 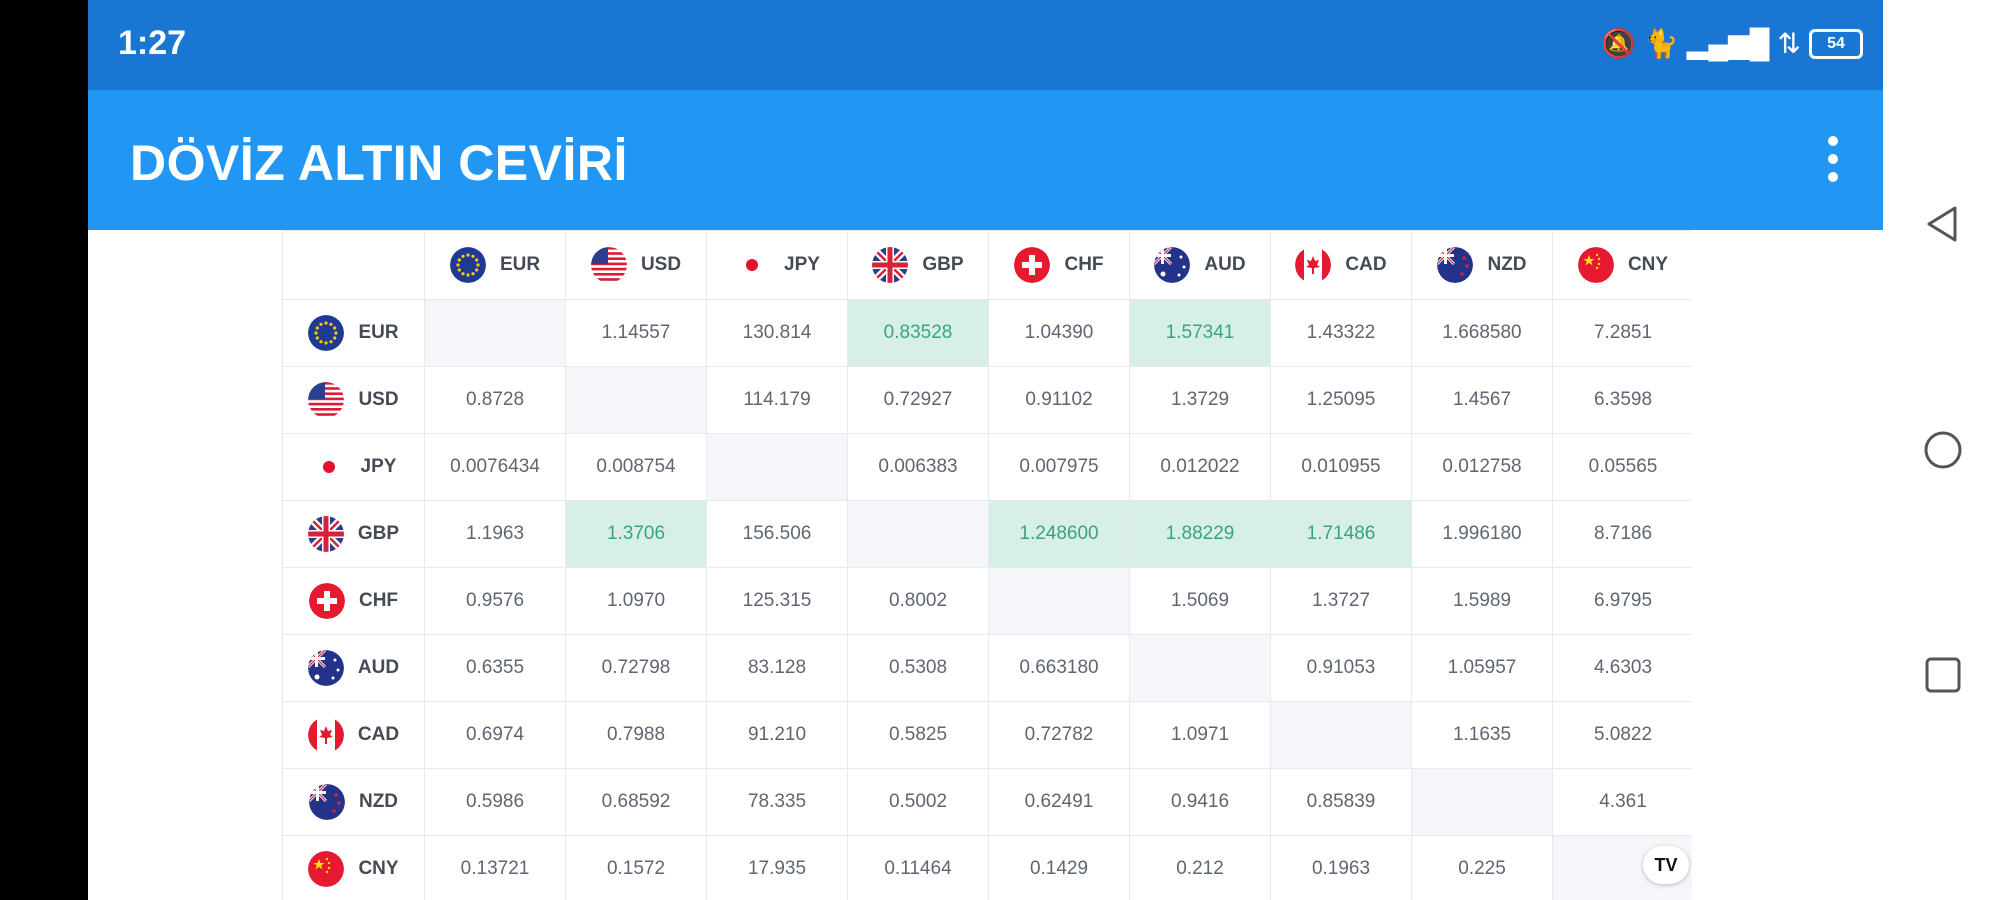 I want to click on rate-cell: 0.05565, so click(x=1622, y=467).